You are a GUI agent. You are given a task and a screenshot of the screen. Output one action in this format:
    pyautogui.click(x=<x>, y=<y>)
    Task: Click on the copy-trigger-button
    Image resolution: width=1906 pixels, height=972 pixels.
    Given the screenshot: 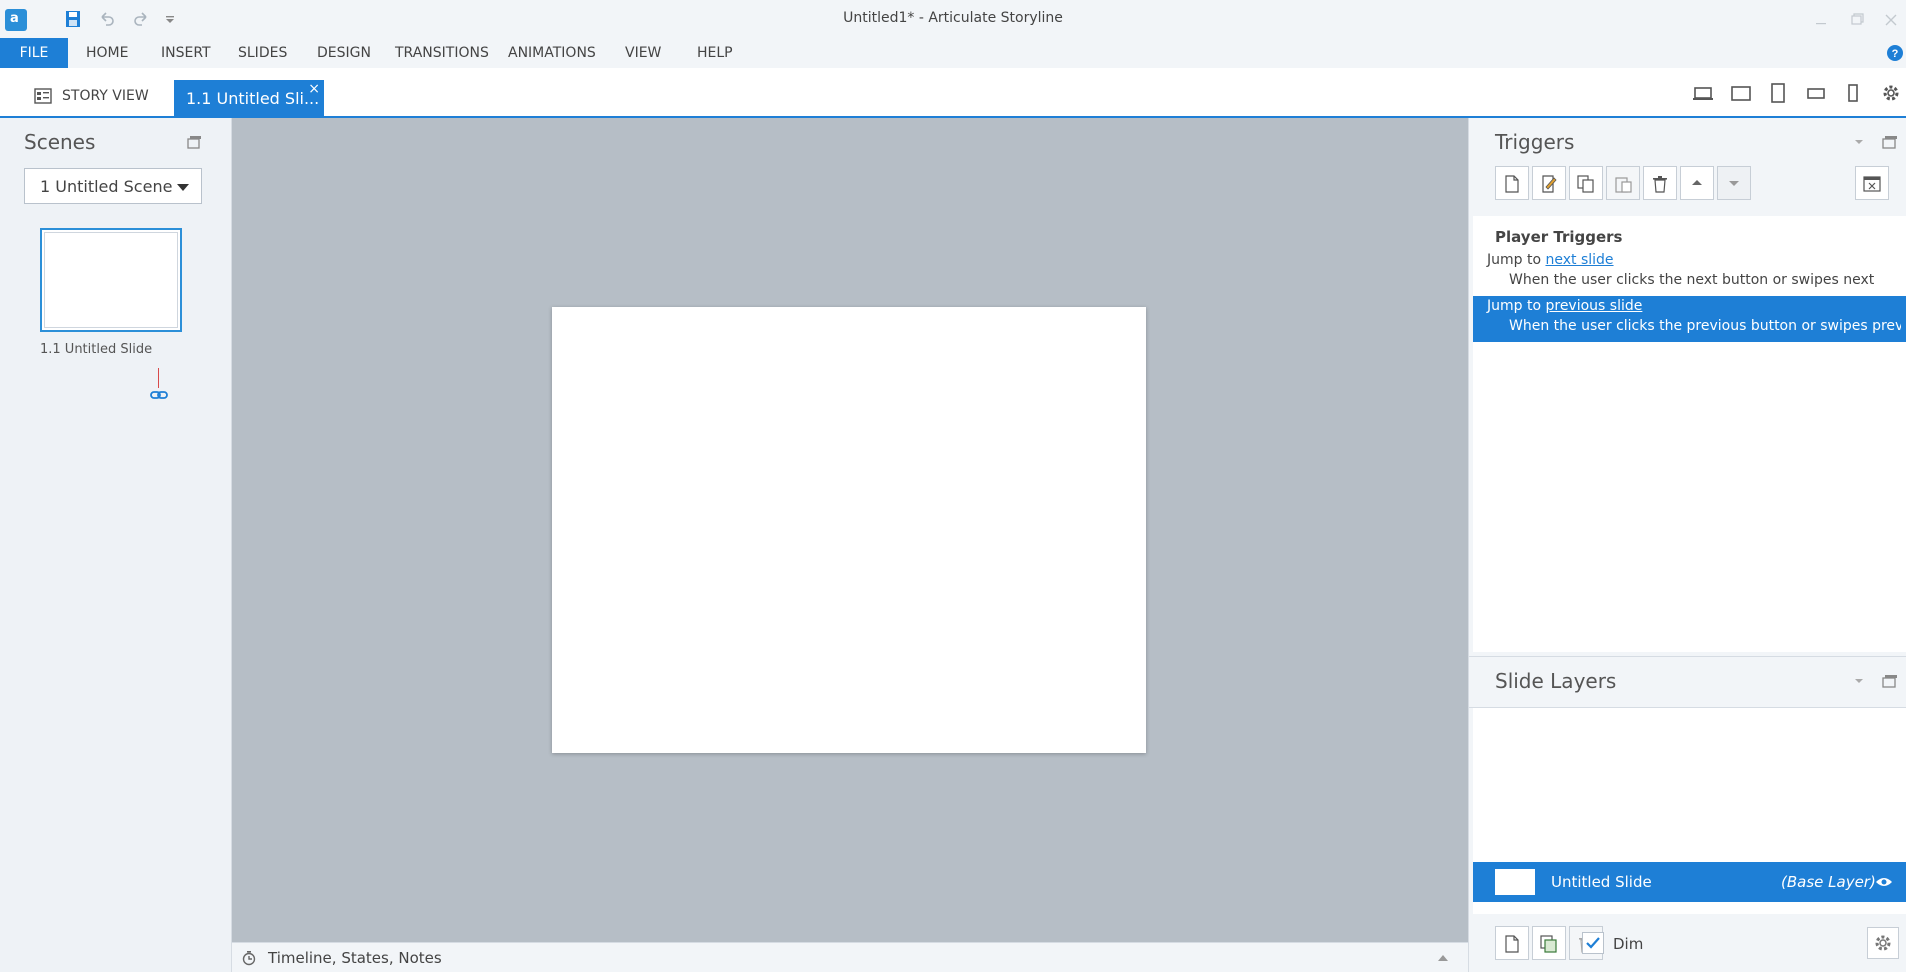 What is the action you would take?
    pyautogui.click(x=1586, y=183)
    